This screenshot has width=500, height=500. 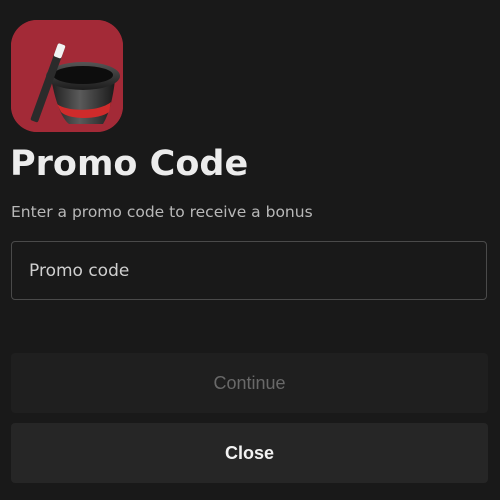 I want to click on page-title: Promo Code, so click(x=129, y=164).